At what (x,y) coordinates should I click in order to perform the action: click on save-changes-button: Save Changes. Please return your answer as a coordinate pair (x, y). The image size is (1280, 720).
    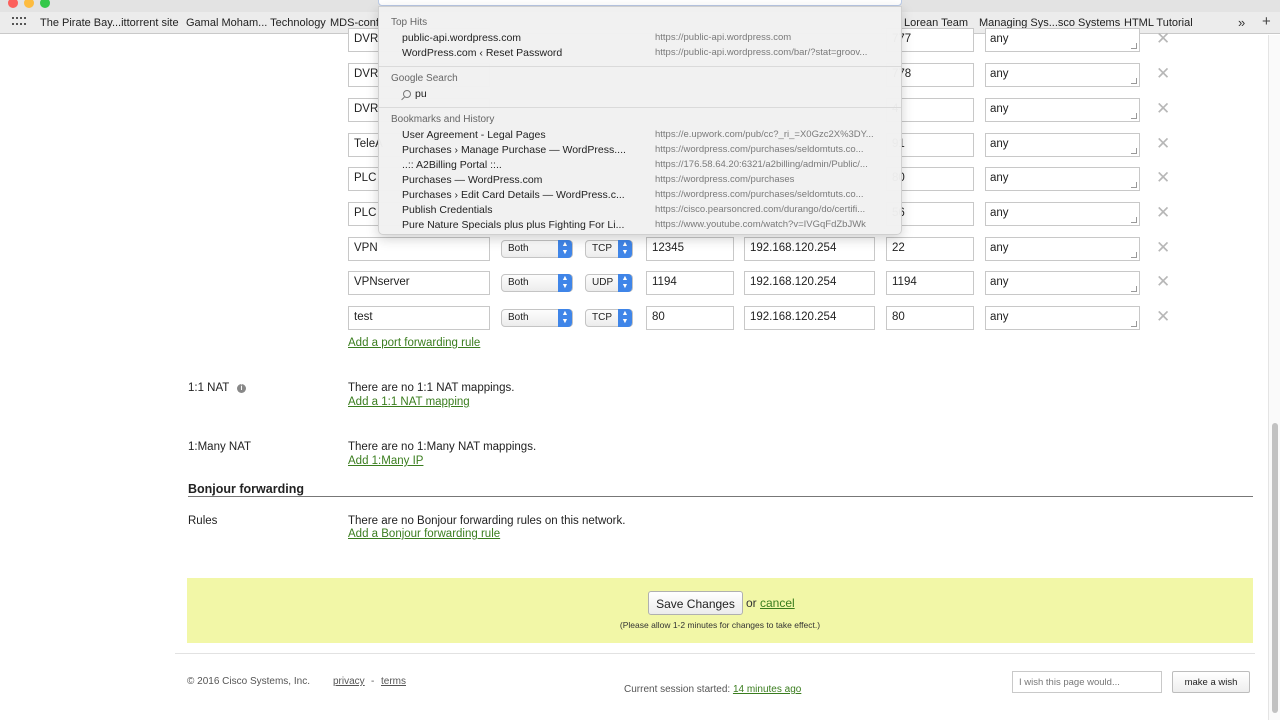
    Looking at the image, I should click on (695, 603).